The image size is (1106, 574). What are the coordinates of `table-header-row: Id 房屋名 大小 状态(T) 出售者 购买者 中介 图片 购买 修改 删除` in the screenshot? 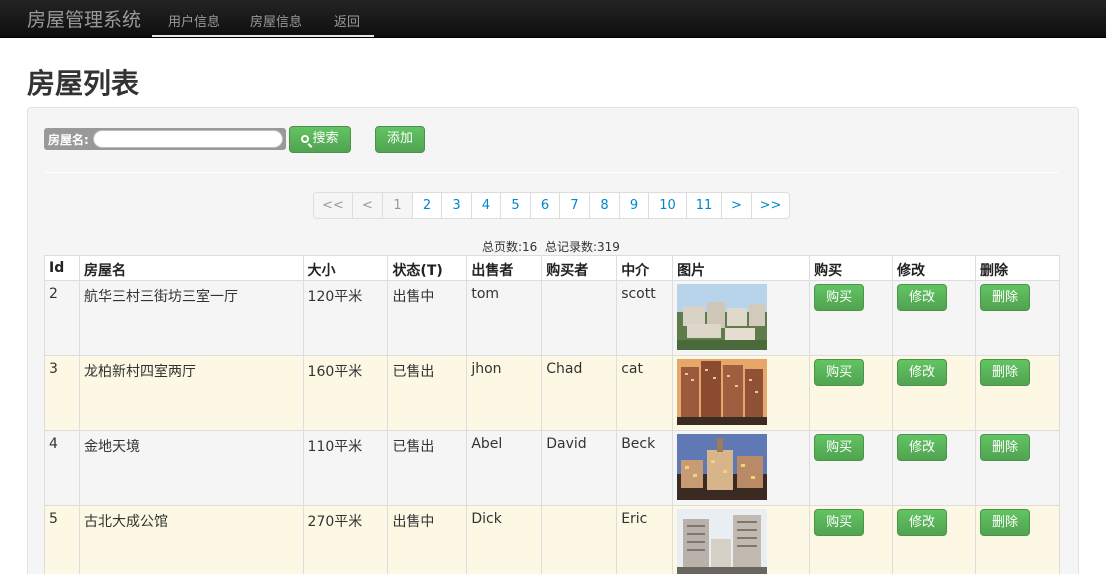 It's located at (552, 268).